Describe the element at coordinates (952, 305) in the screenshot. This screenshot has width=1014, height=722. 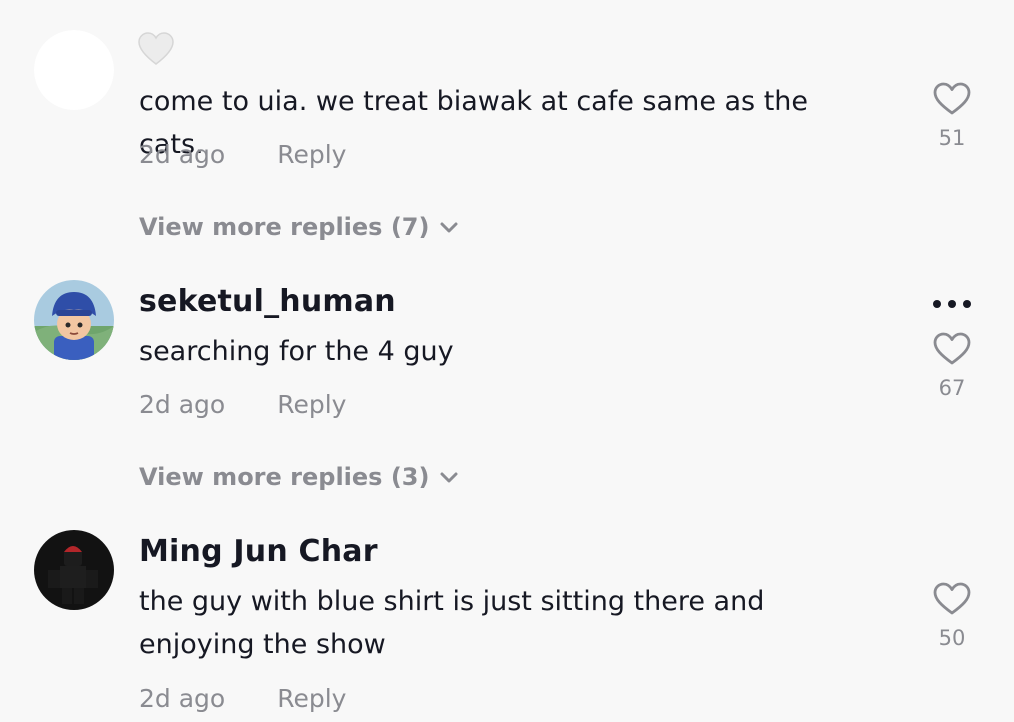
I see `more-options-icon` at that location.